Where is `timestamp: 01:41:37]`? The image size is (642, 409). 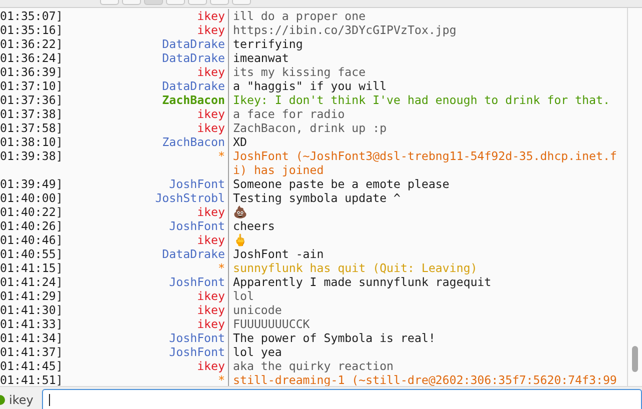 timestamp: 01:41:37] is located at coordinates (32, 352).